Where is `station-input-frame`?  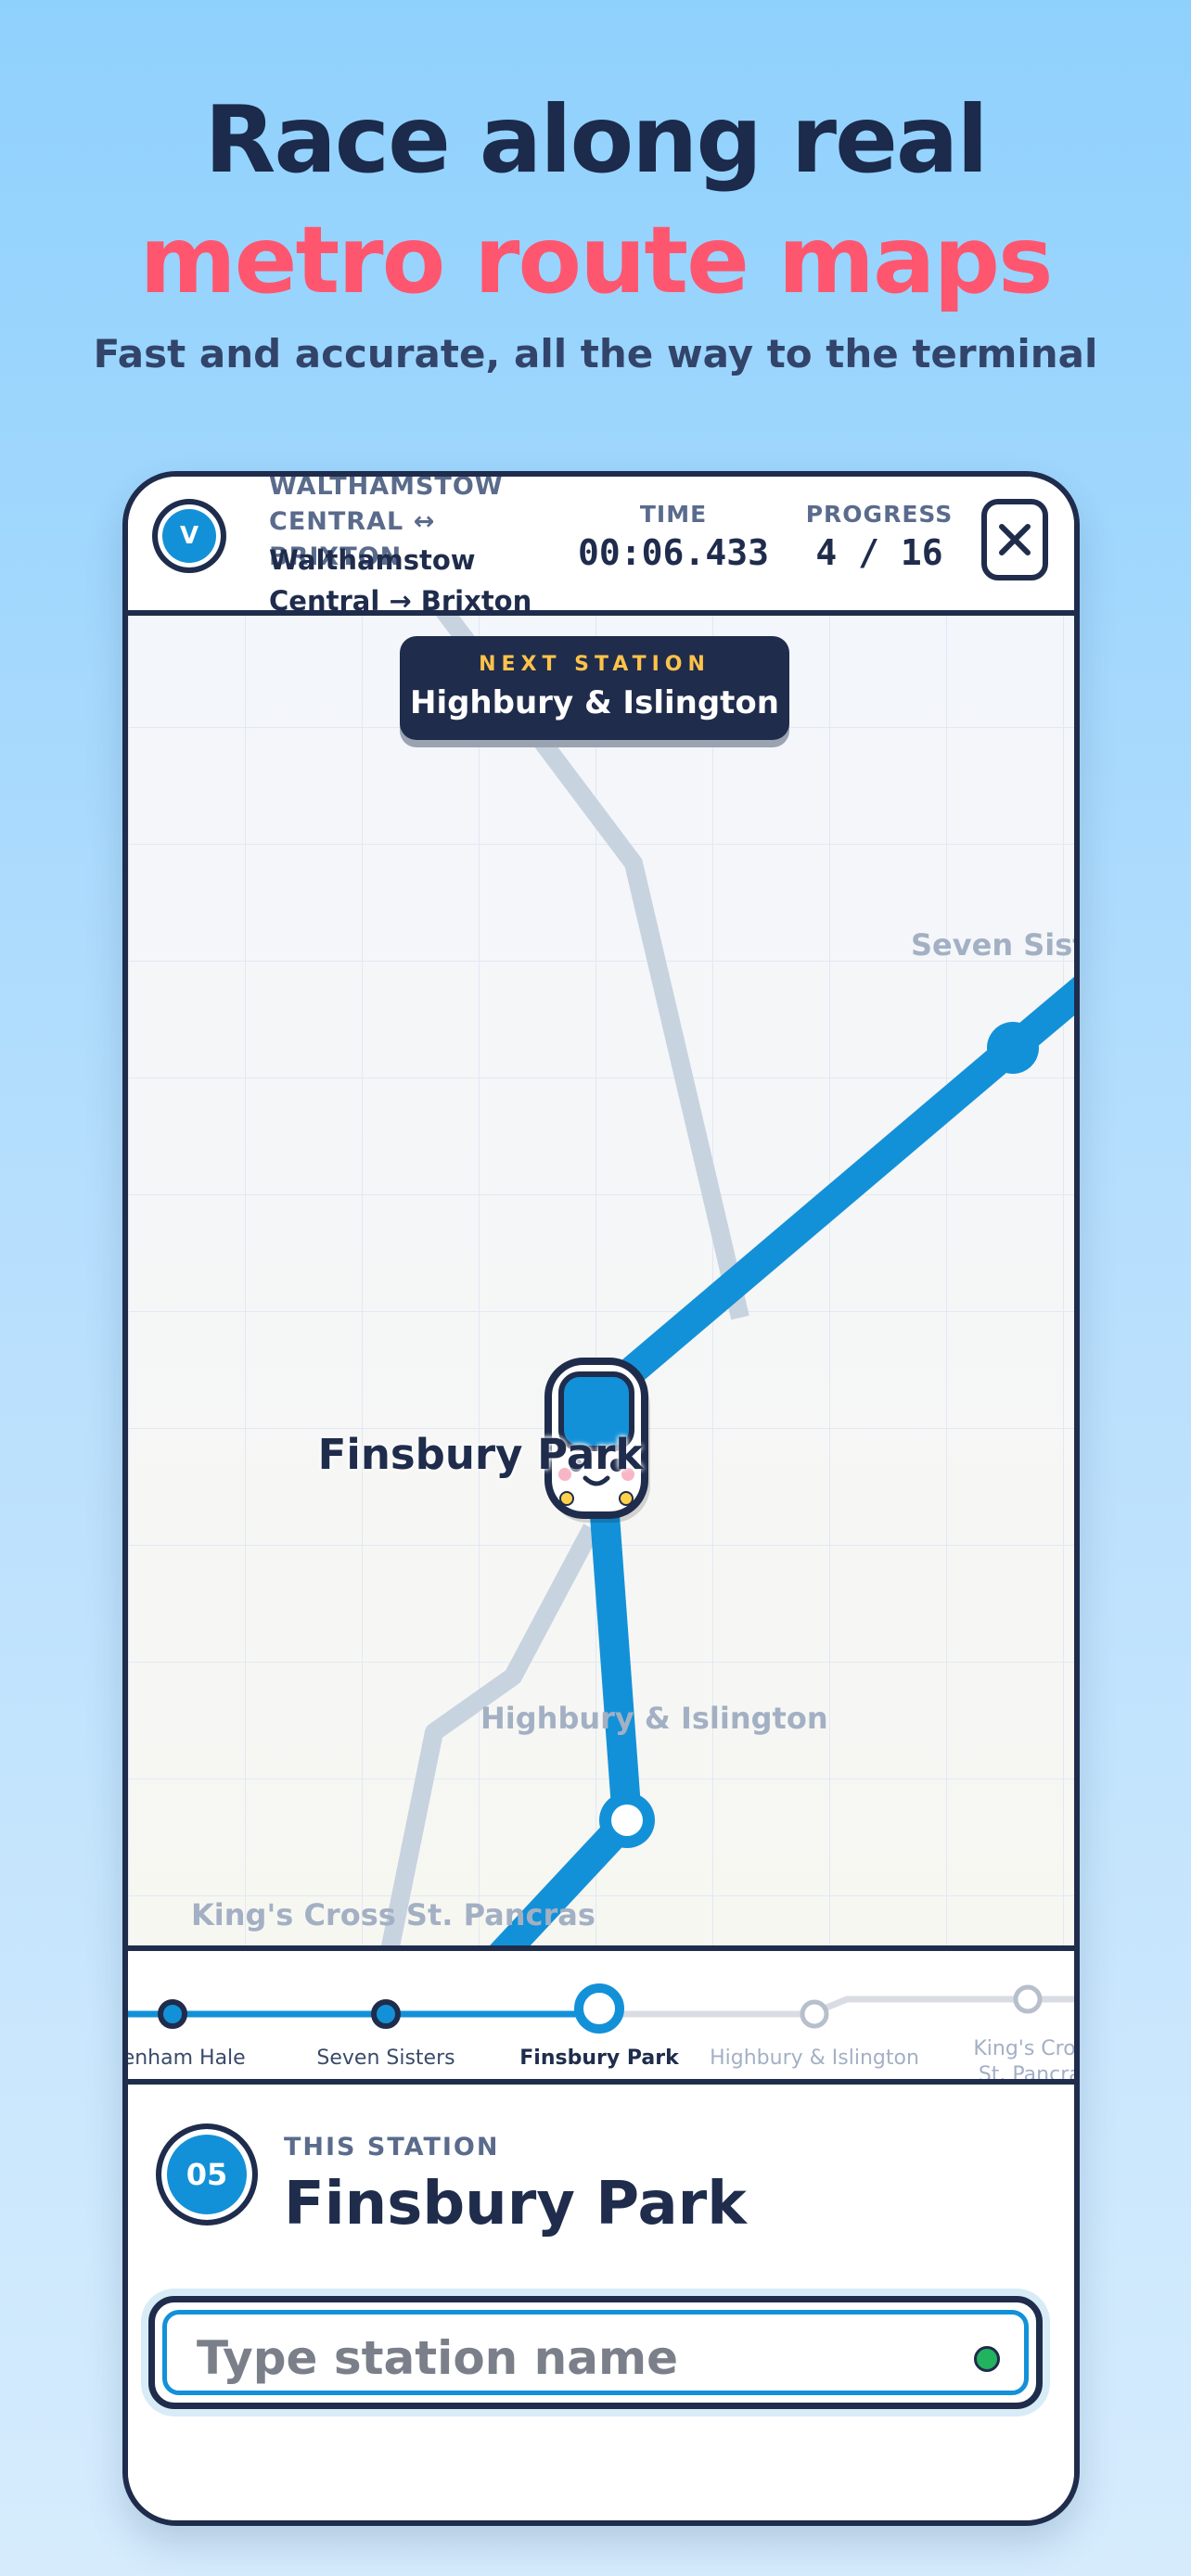
station-input-frame is located at coordinates (595, 2352).